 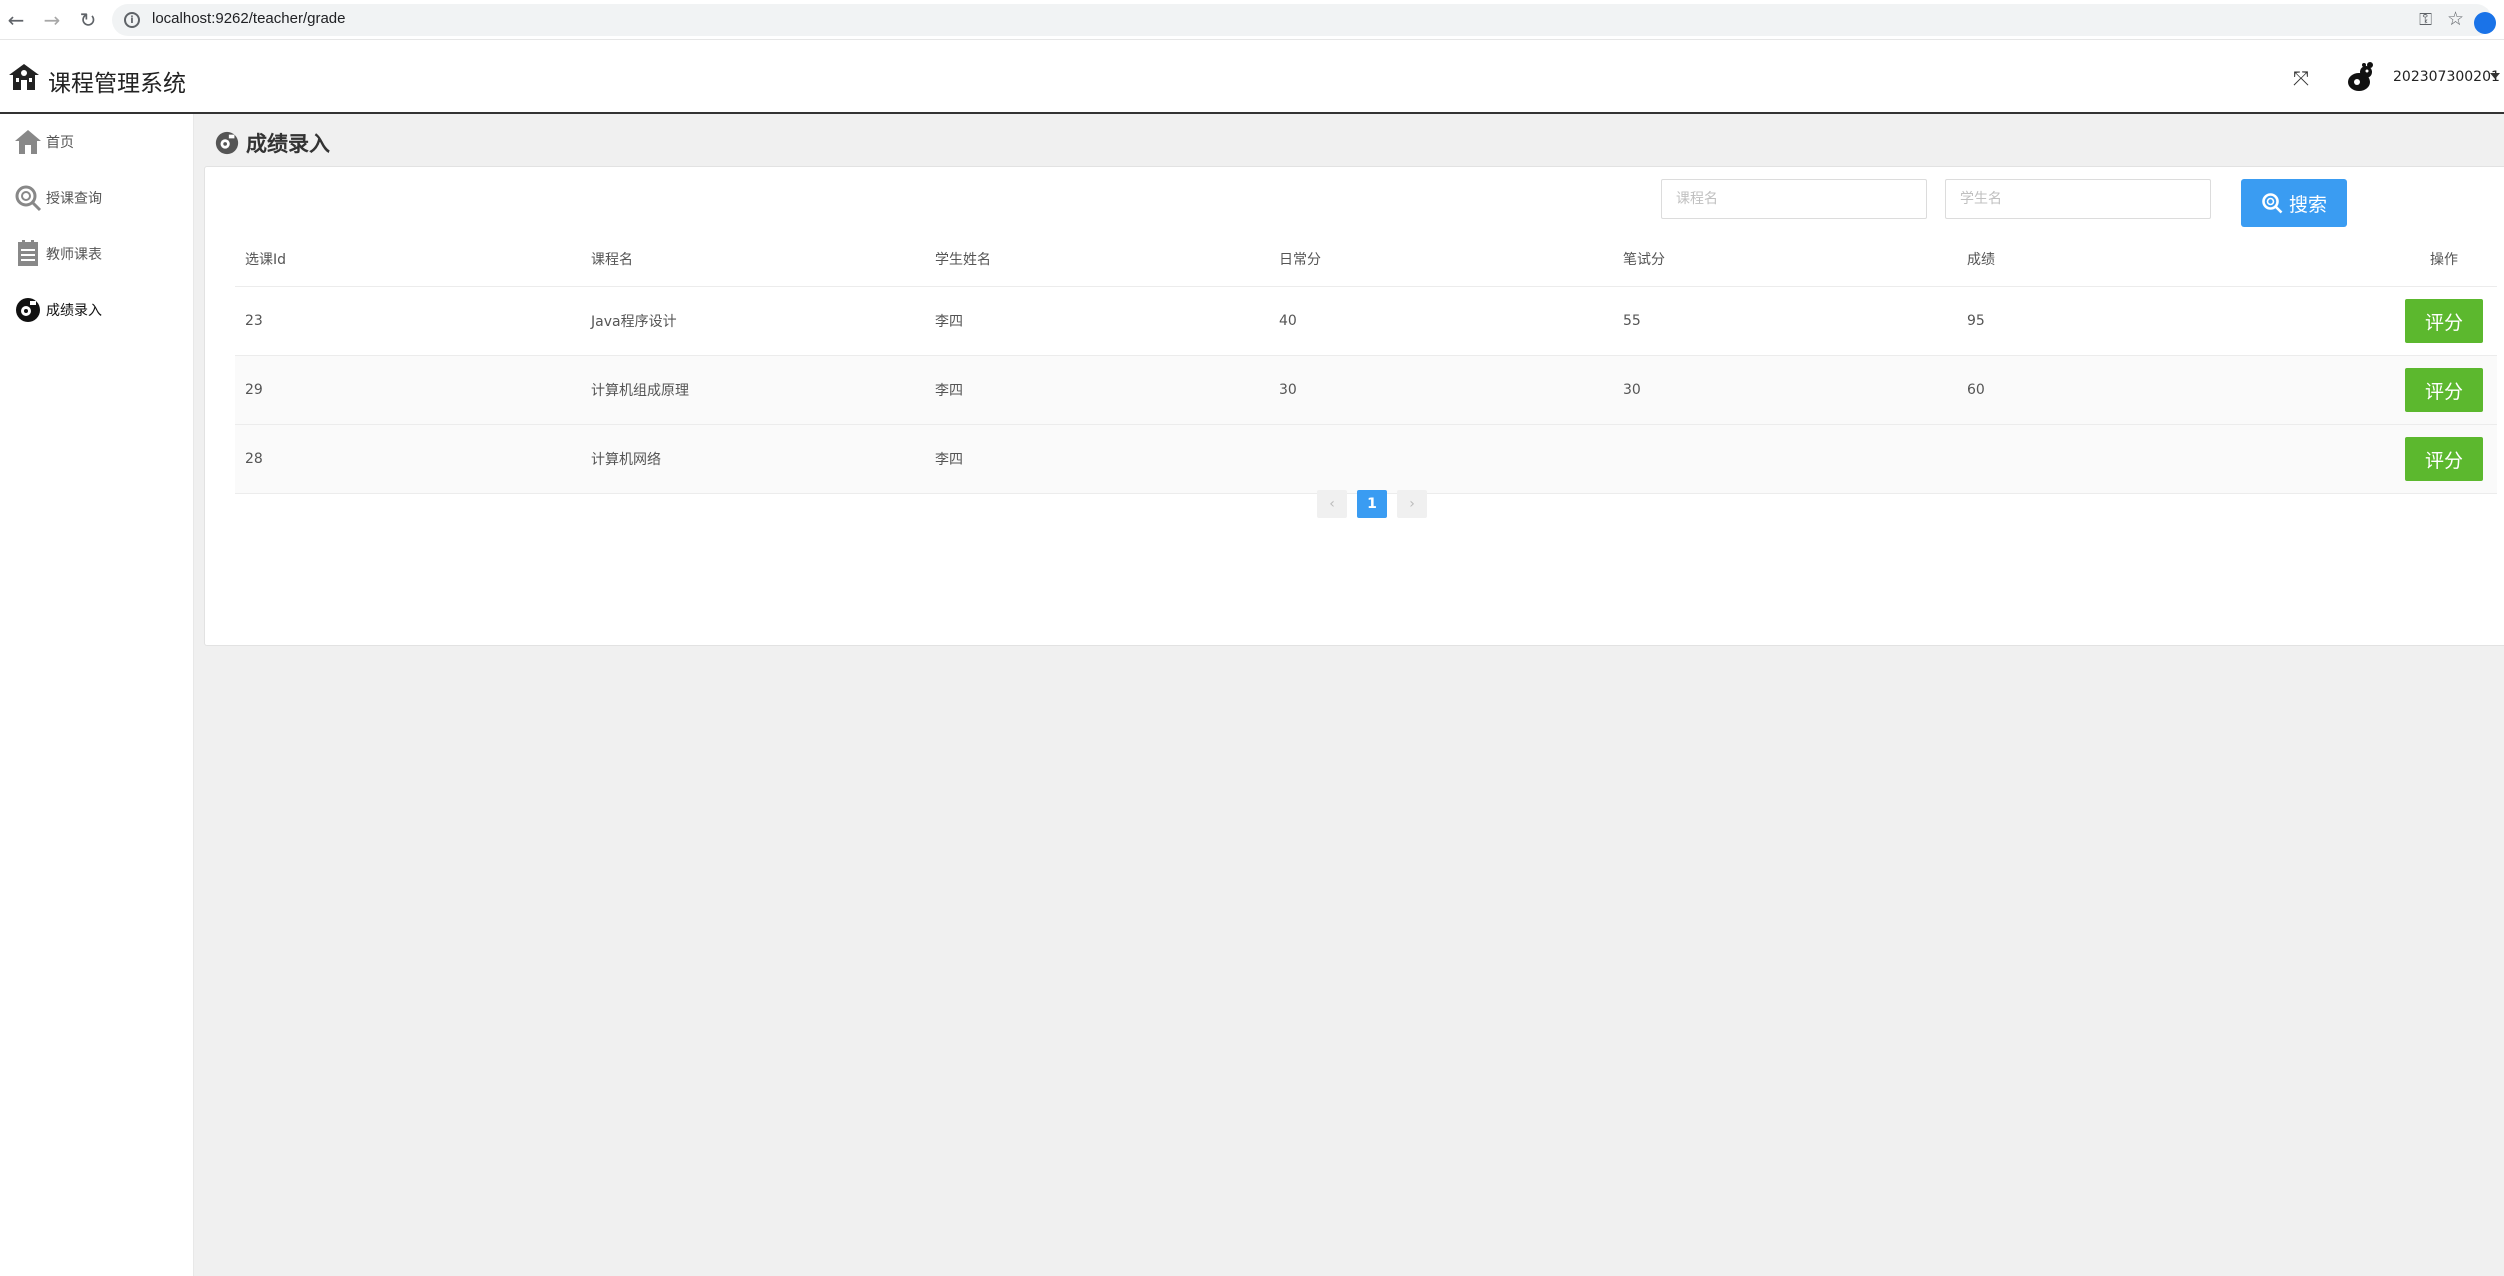 I want to click on daily-score-cell: 30, so click(x=1288, y=390).